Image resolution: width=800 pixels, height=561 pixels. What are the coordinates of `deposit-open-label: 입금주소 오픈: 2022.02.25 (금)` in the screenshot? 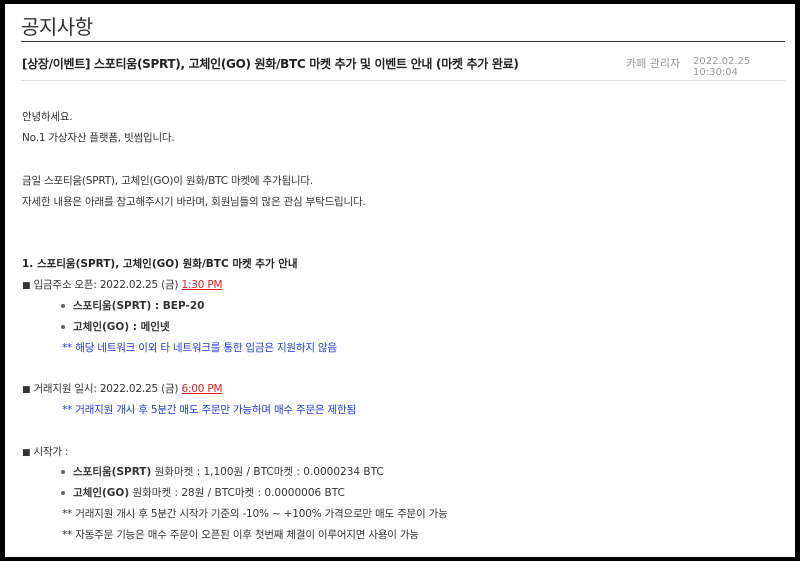 It's located at (106, 285).